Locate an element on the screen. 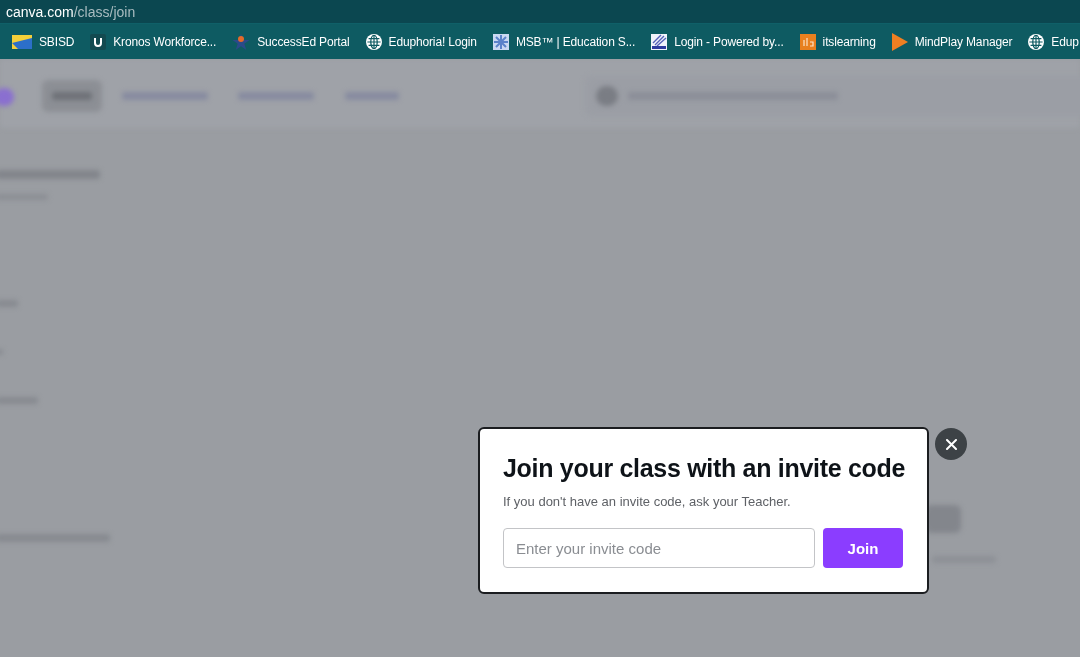 The height and width of the screenshot is (657, 1080). url-text: canva.com/class/join is located at coordinates (71, 11).